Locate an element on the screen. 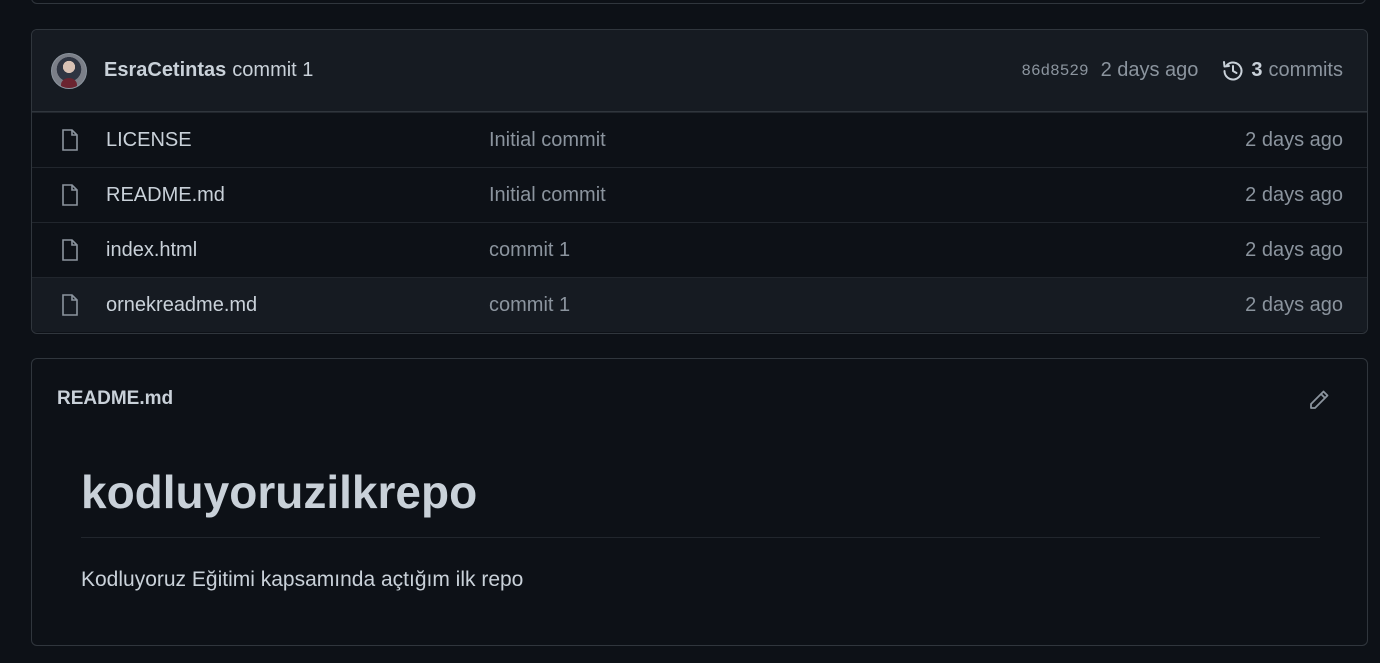 This screenshot has height=663, width=1380. file-row: index.html commit 1 2 days ago is located at coordinates (699, 249).